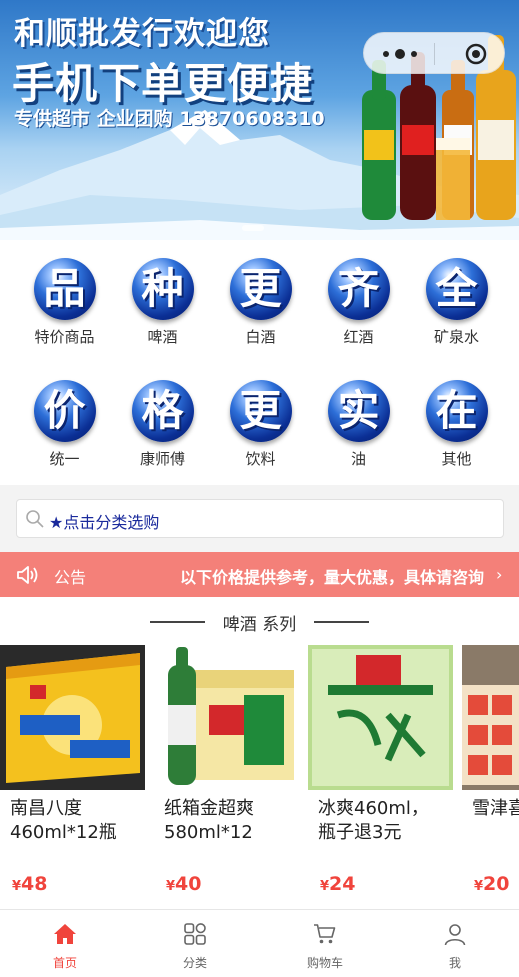 Image resolution: width=519 pixels, height=977 pixels. Describe the element at coordinates (27, 575) in the screenshot. I see `speaker-icon` at that location.